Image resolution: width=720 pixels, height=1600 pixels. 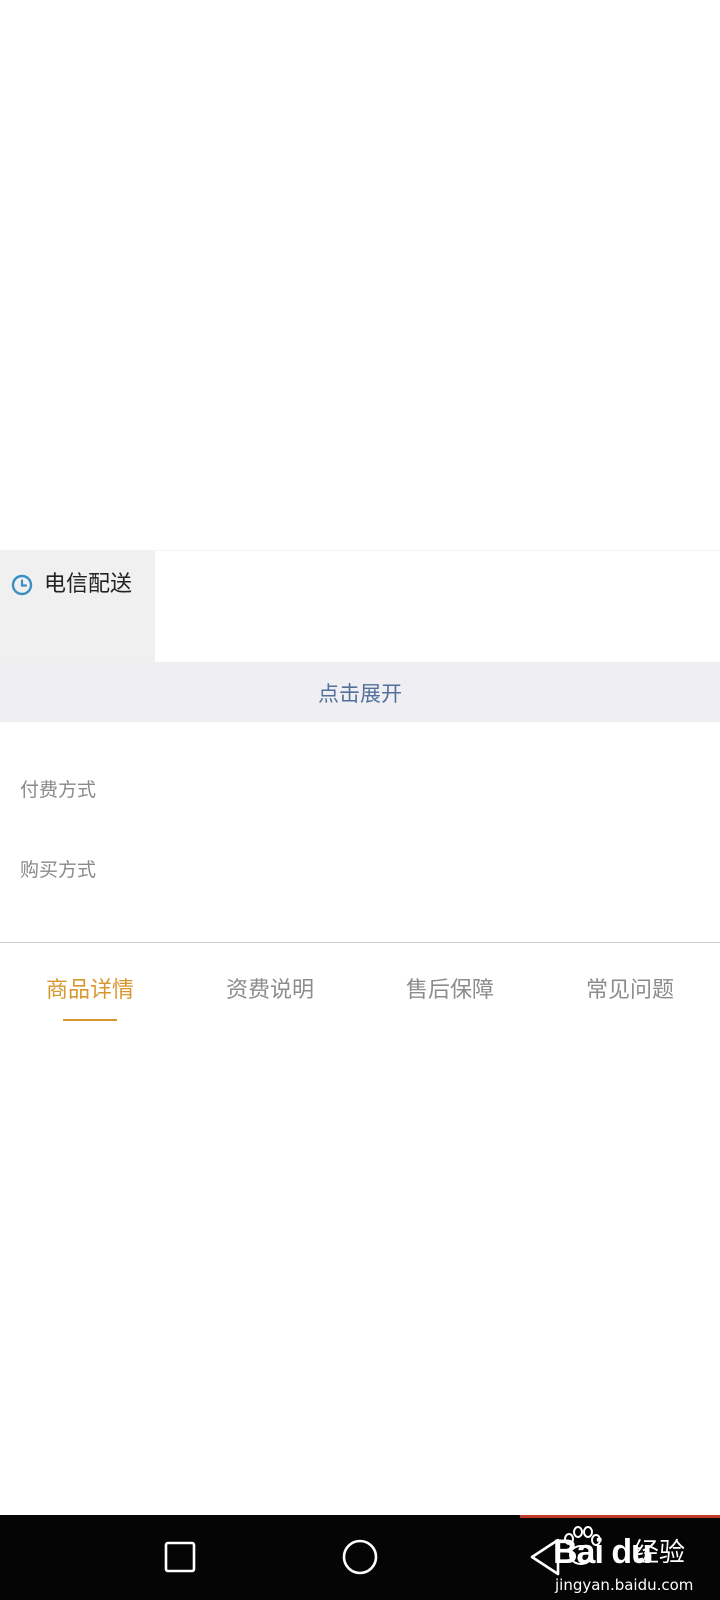 I want to click on delivery-label: 电信配送, so click(x=88, y=584).